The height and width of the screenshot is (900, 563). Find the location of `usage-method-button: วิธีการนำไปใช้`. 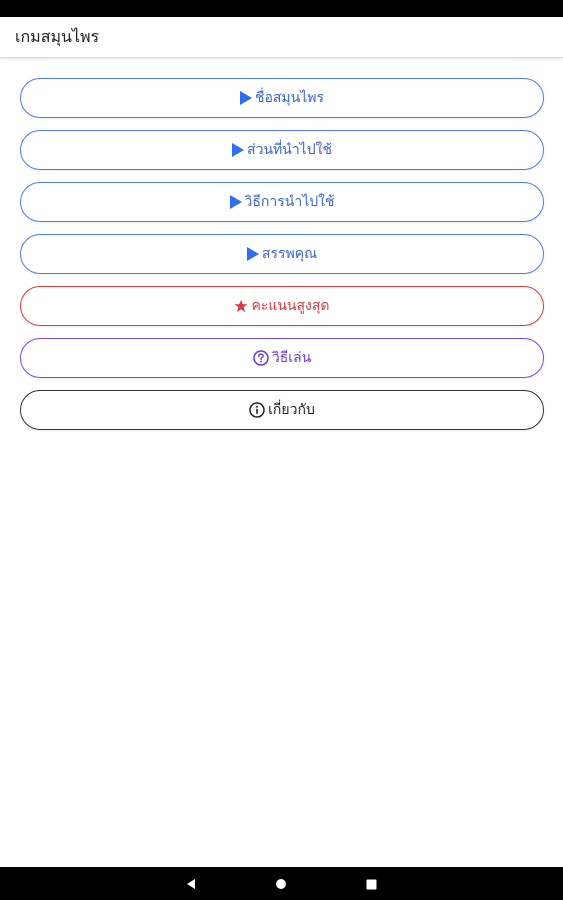

usage-method-button: วิธีการนำไปใช้ is located at coordinates (282, 202).